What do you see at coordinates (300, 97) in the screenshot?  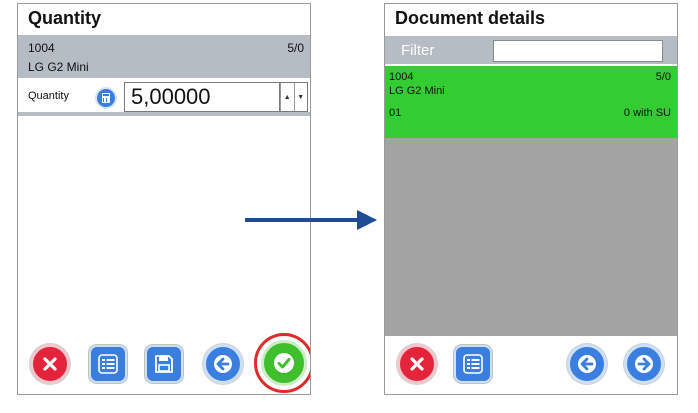 I see `stepper-down-button: ▼` at bounding box center [300, 97].